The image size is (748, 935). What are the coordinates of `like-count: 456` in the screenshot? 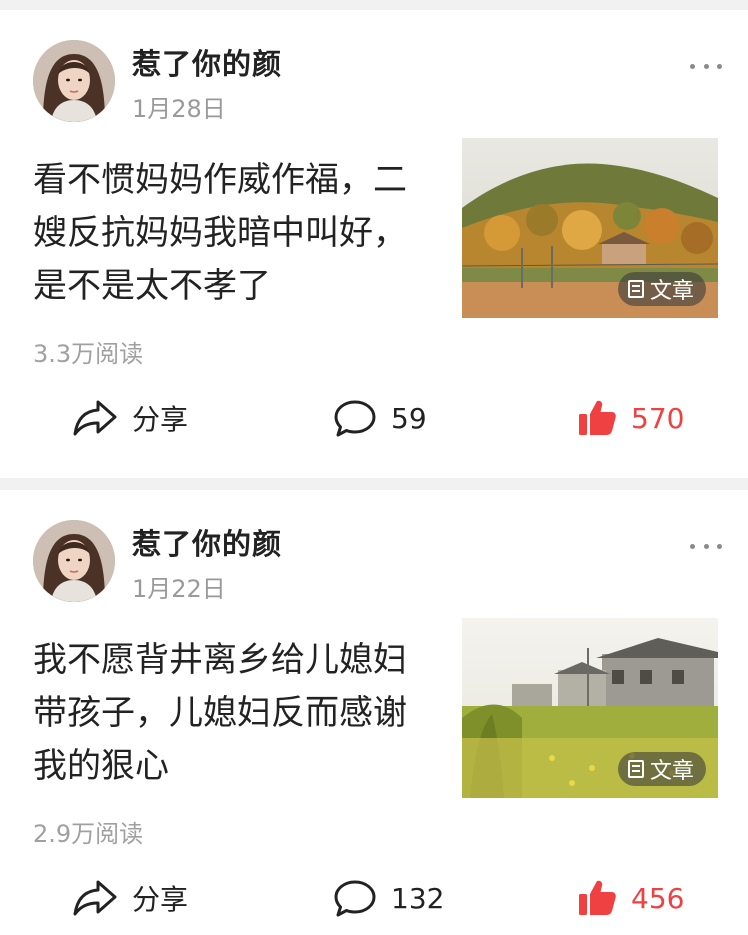 It's located at (658, 898).